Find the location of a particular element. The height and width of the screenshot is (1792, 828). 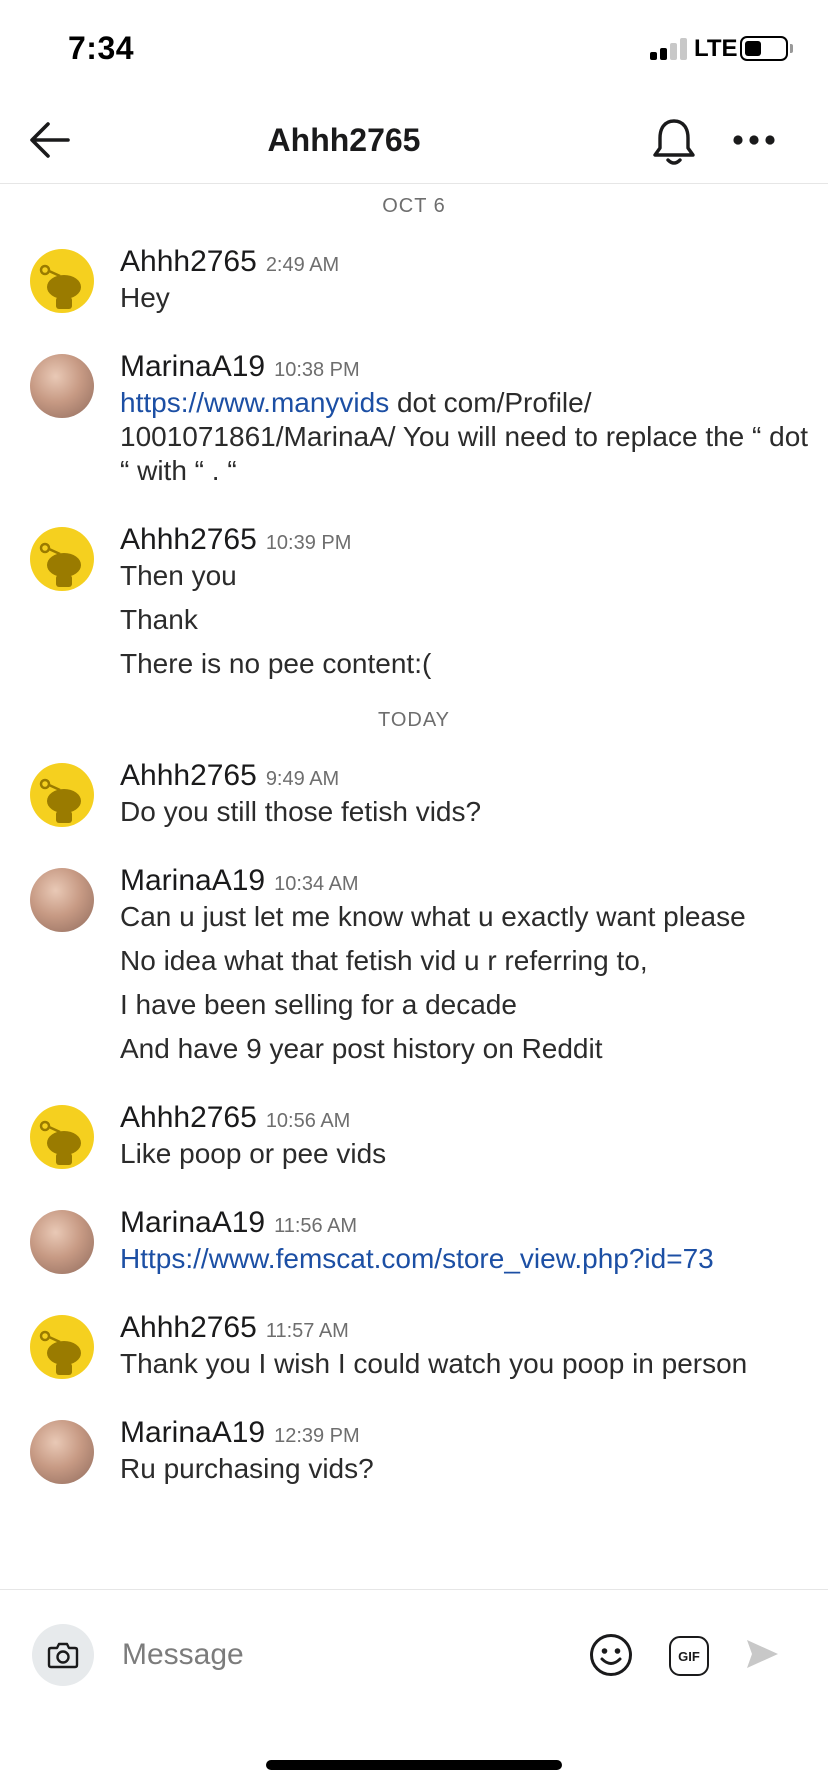

more-horizontal-icon is located at coordinates (754, 140).